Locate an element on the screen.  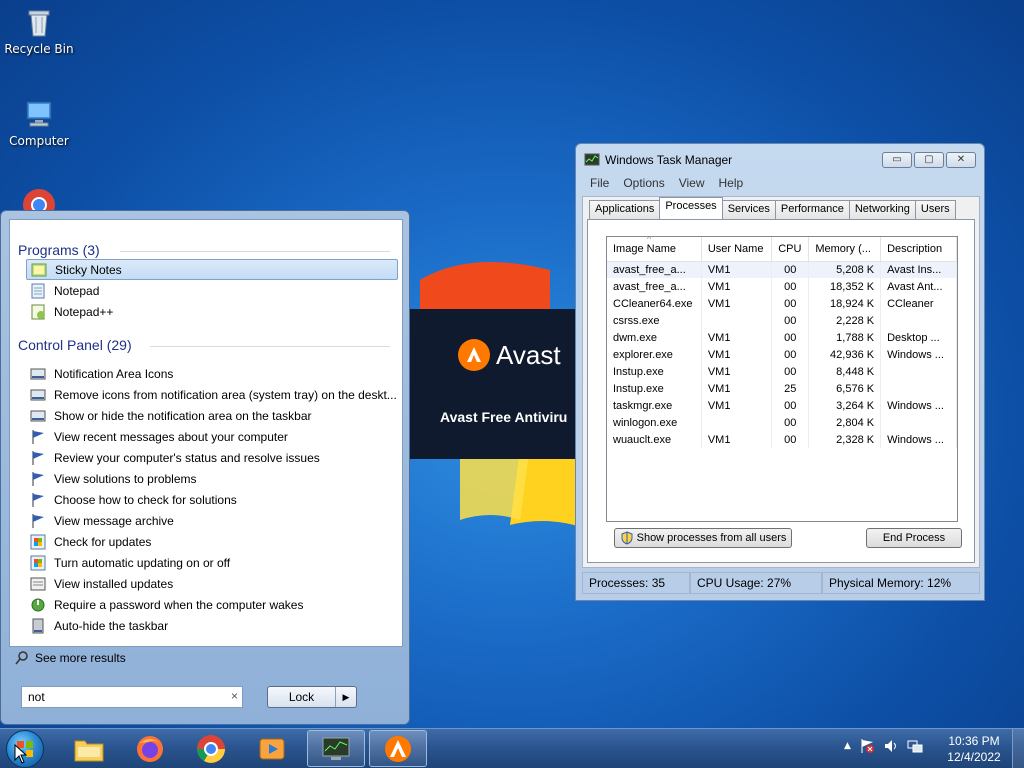
result-label: Notification Area Icons is located at coordinates (114, 373).